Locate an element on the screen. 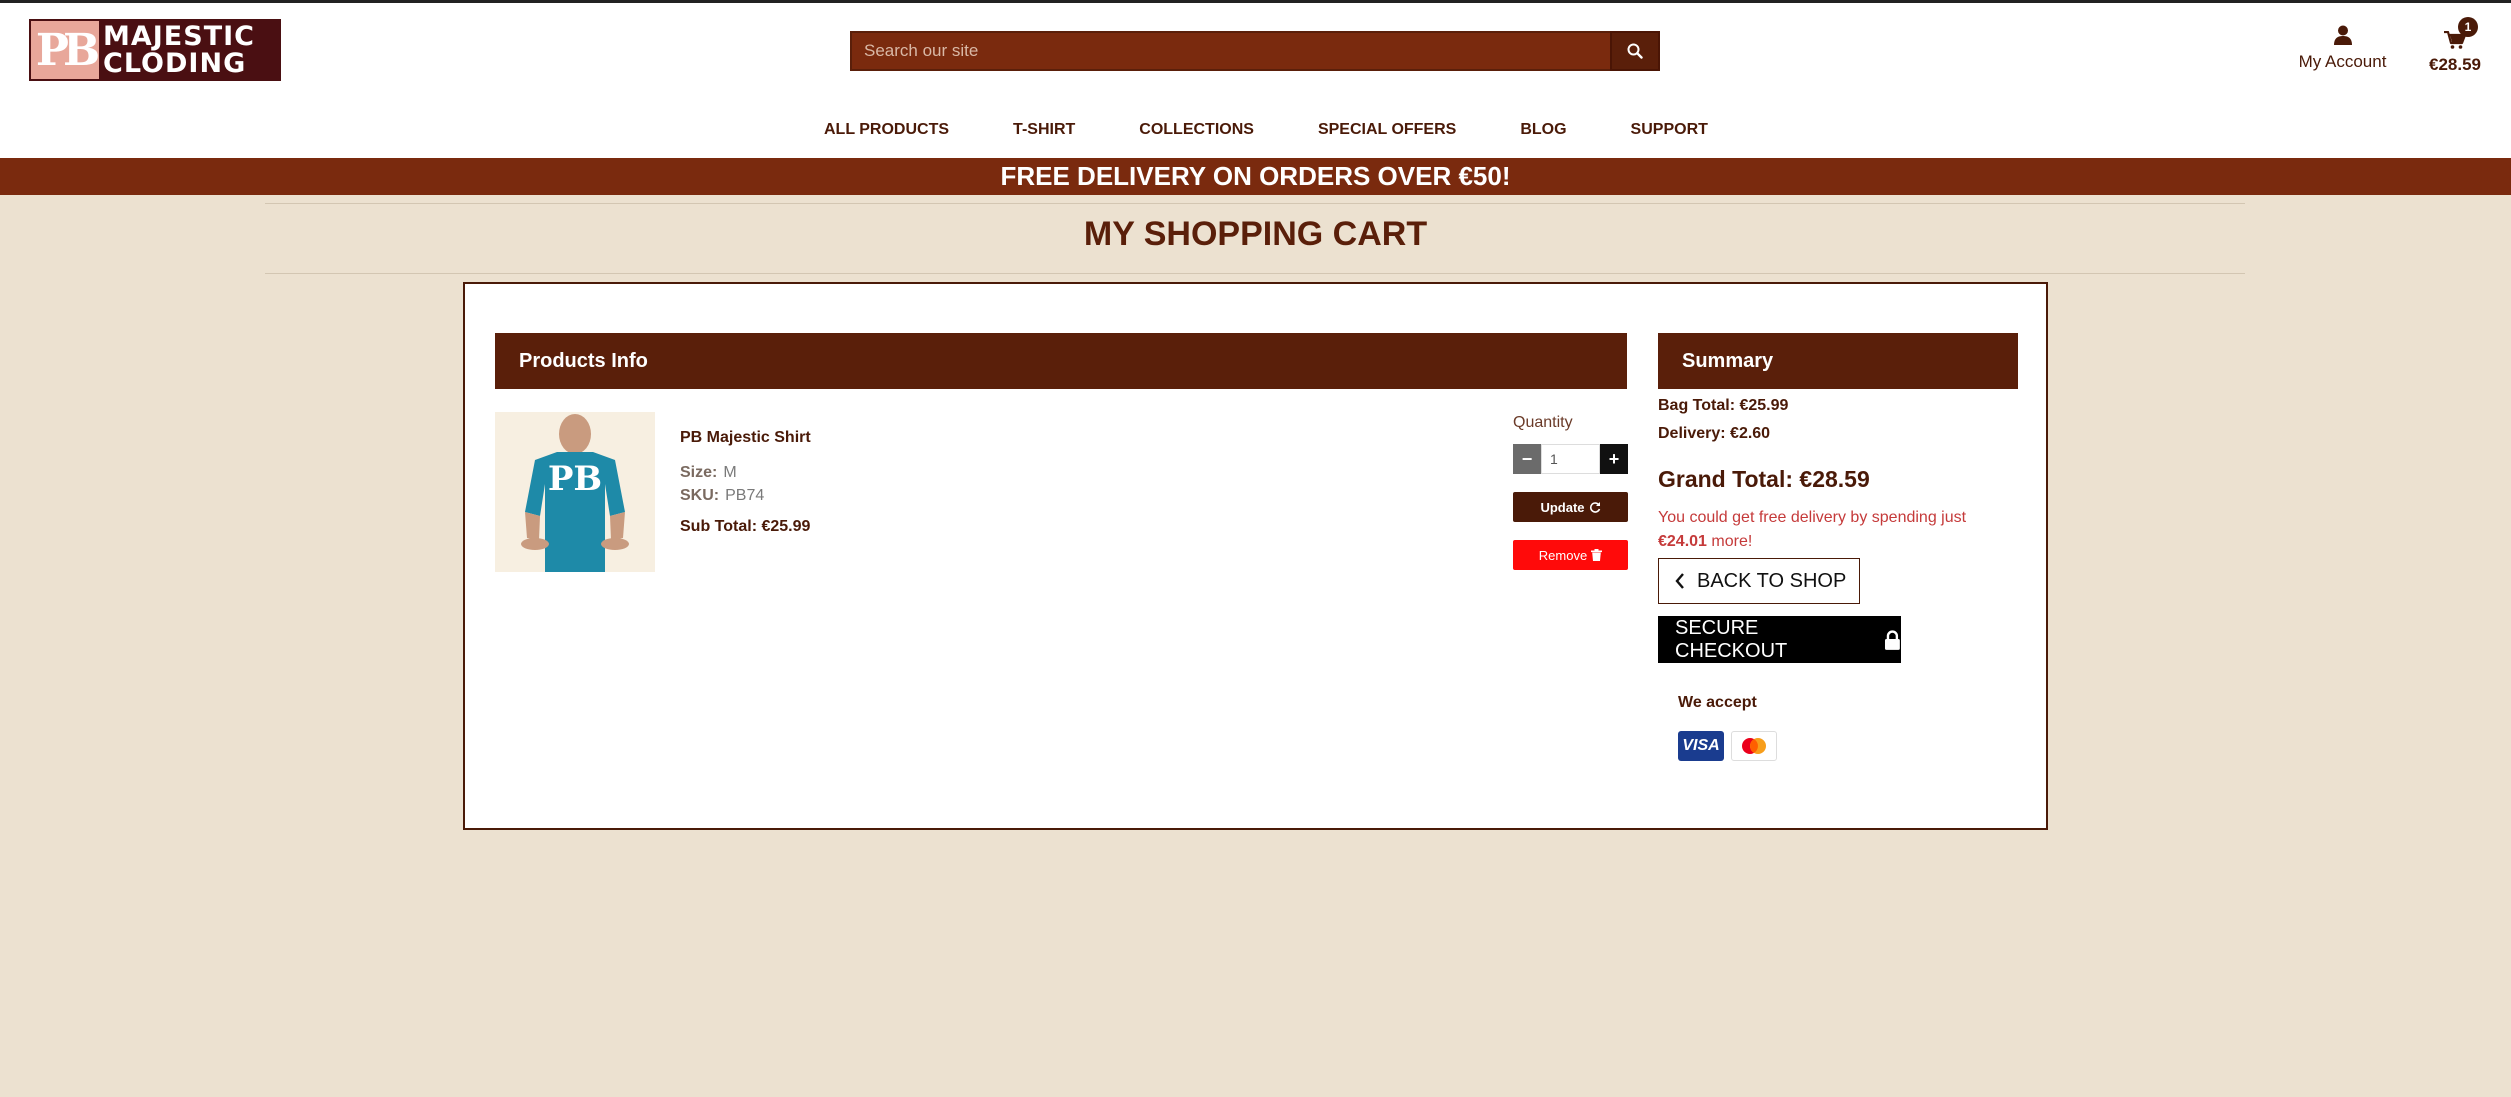  back-to-shop-label: BACK TO SHOP is located at coordinates (1772, 580).